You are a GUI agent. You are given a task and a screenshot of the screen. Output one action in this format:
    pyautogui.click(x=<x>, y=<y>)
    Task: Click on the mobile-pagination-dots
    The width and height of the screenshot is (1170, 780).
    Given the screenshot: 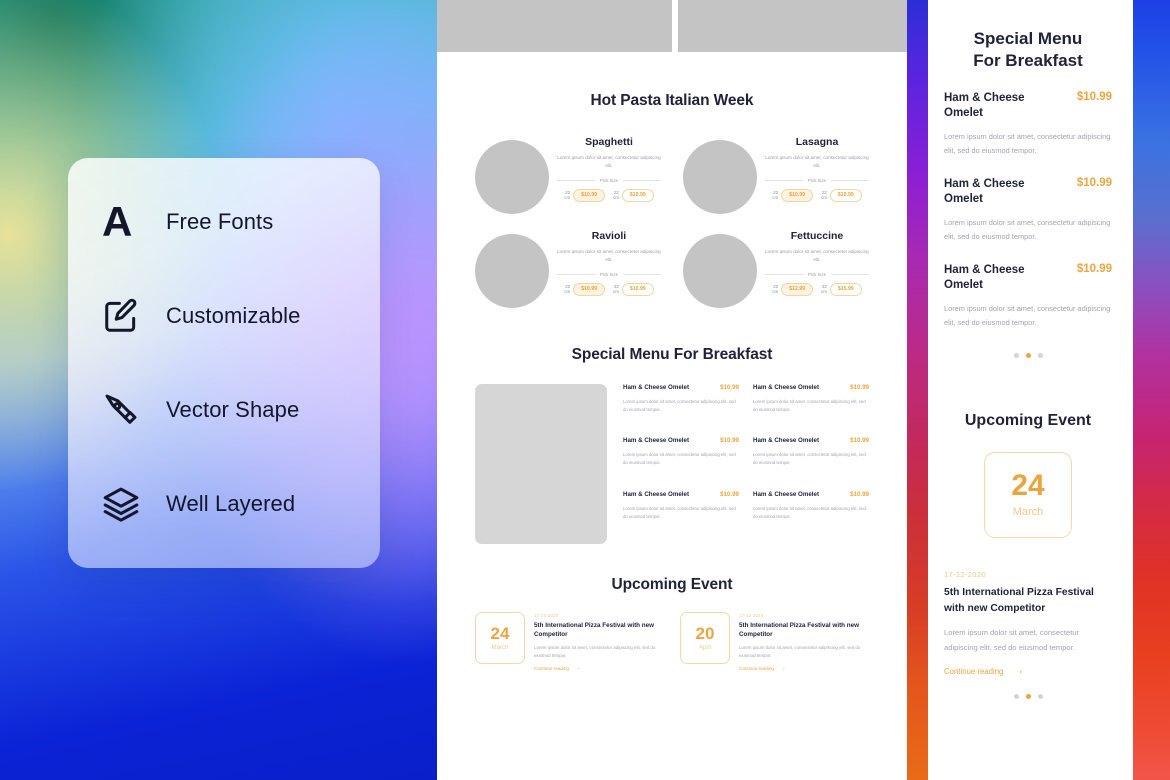 What is the action you would take?
    pyautogui.click(x=1028, y=355)
    